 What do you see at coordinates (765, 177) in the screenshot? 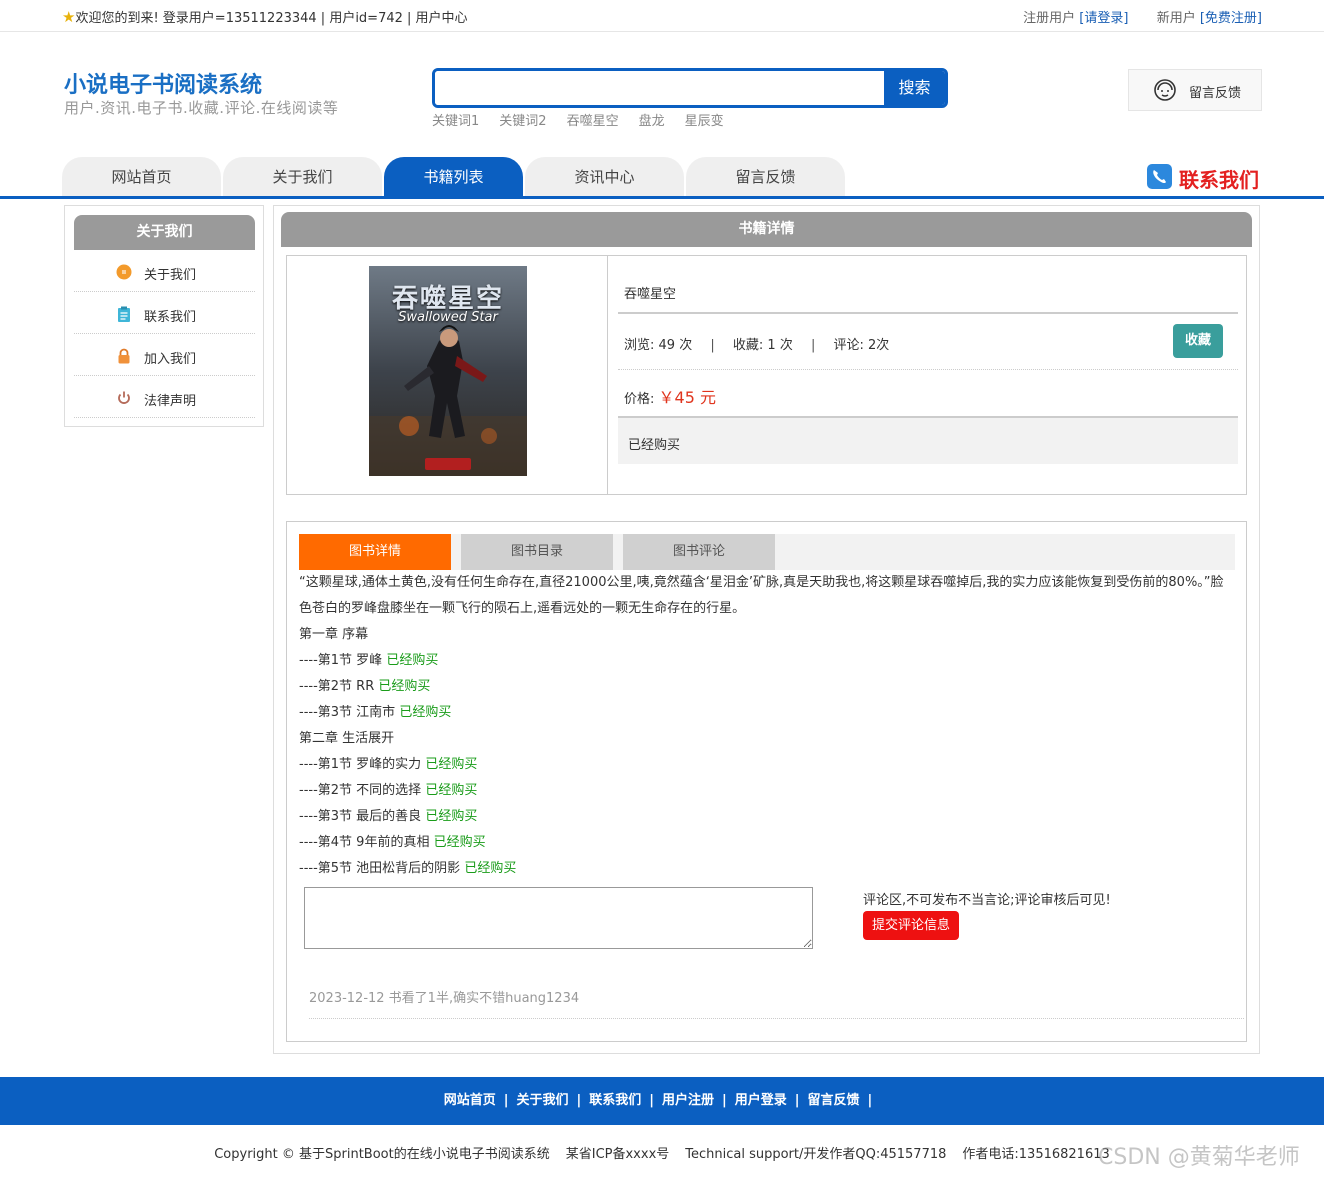
I see `nav-tab-feedback: 留言反馈` at bounding box center [765, 177].